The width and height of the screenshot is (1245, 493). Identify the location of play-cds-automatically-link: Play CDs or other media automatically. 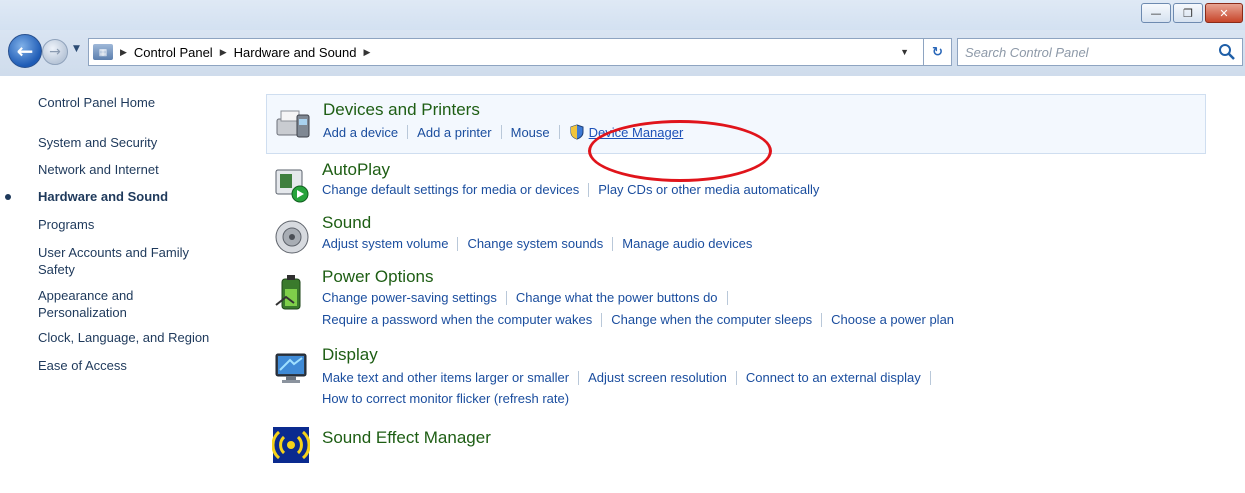
(708, 189).